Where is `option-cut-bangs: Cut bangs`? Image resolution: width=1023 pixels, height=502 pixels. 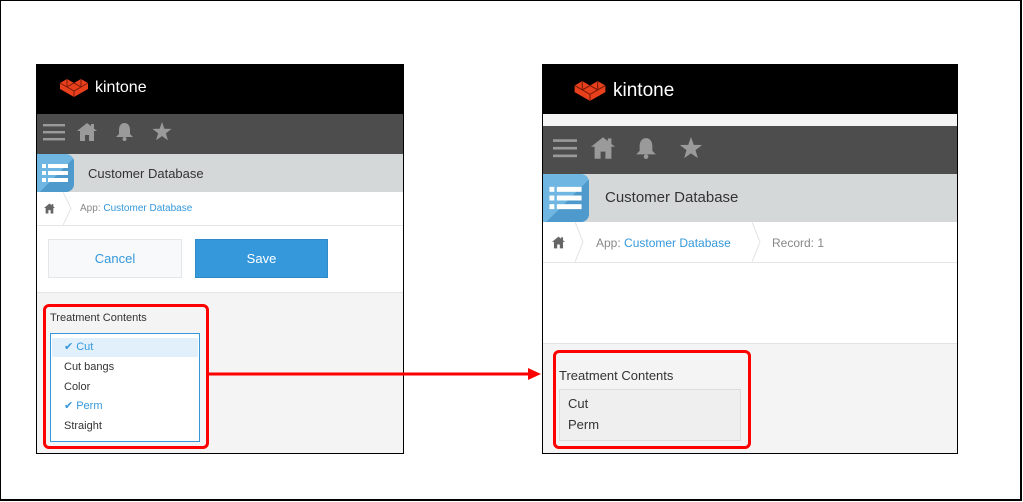 option-cut-bangs: Cut bangs is located at coordinates (125, 367).